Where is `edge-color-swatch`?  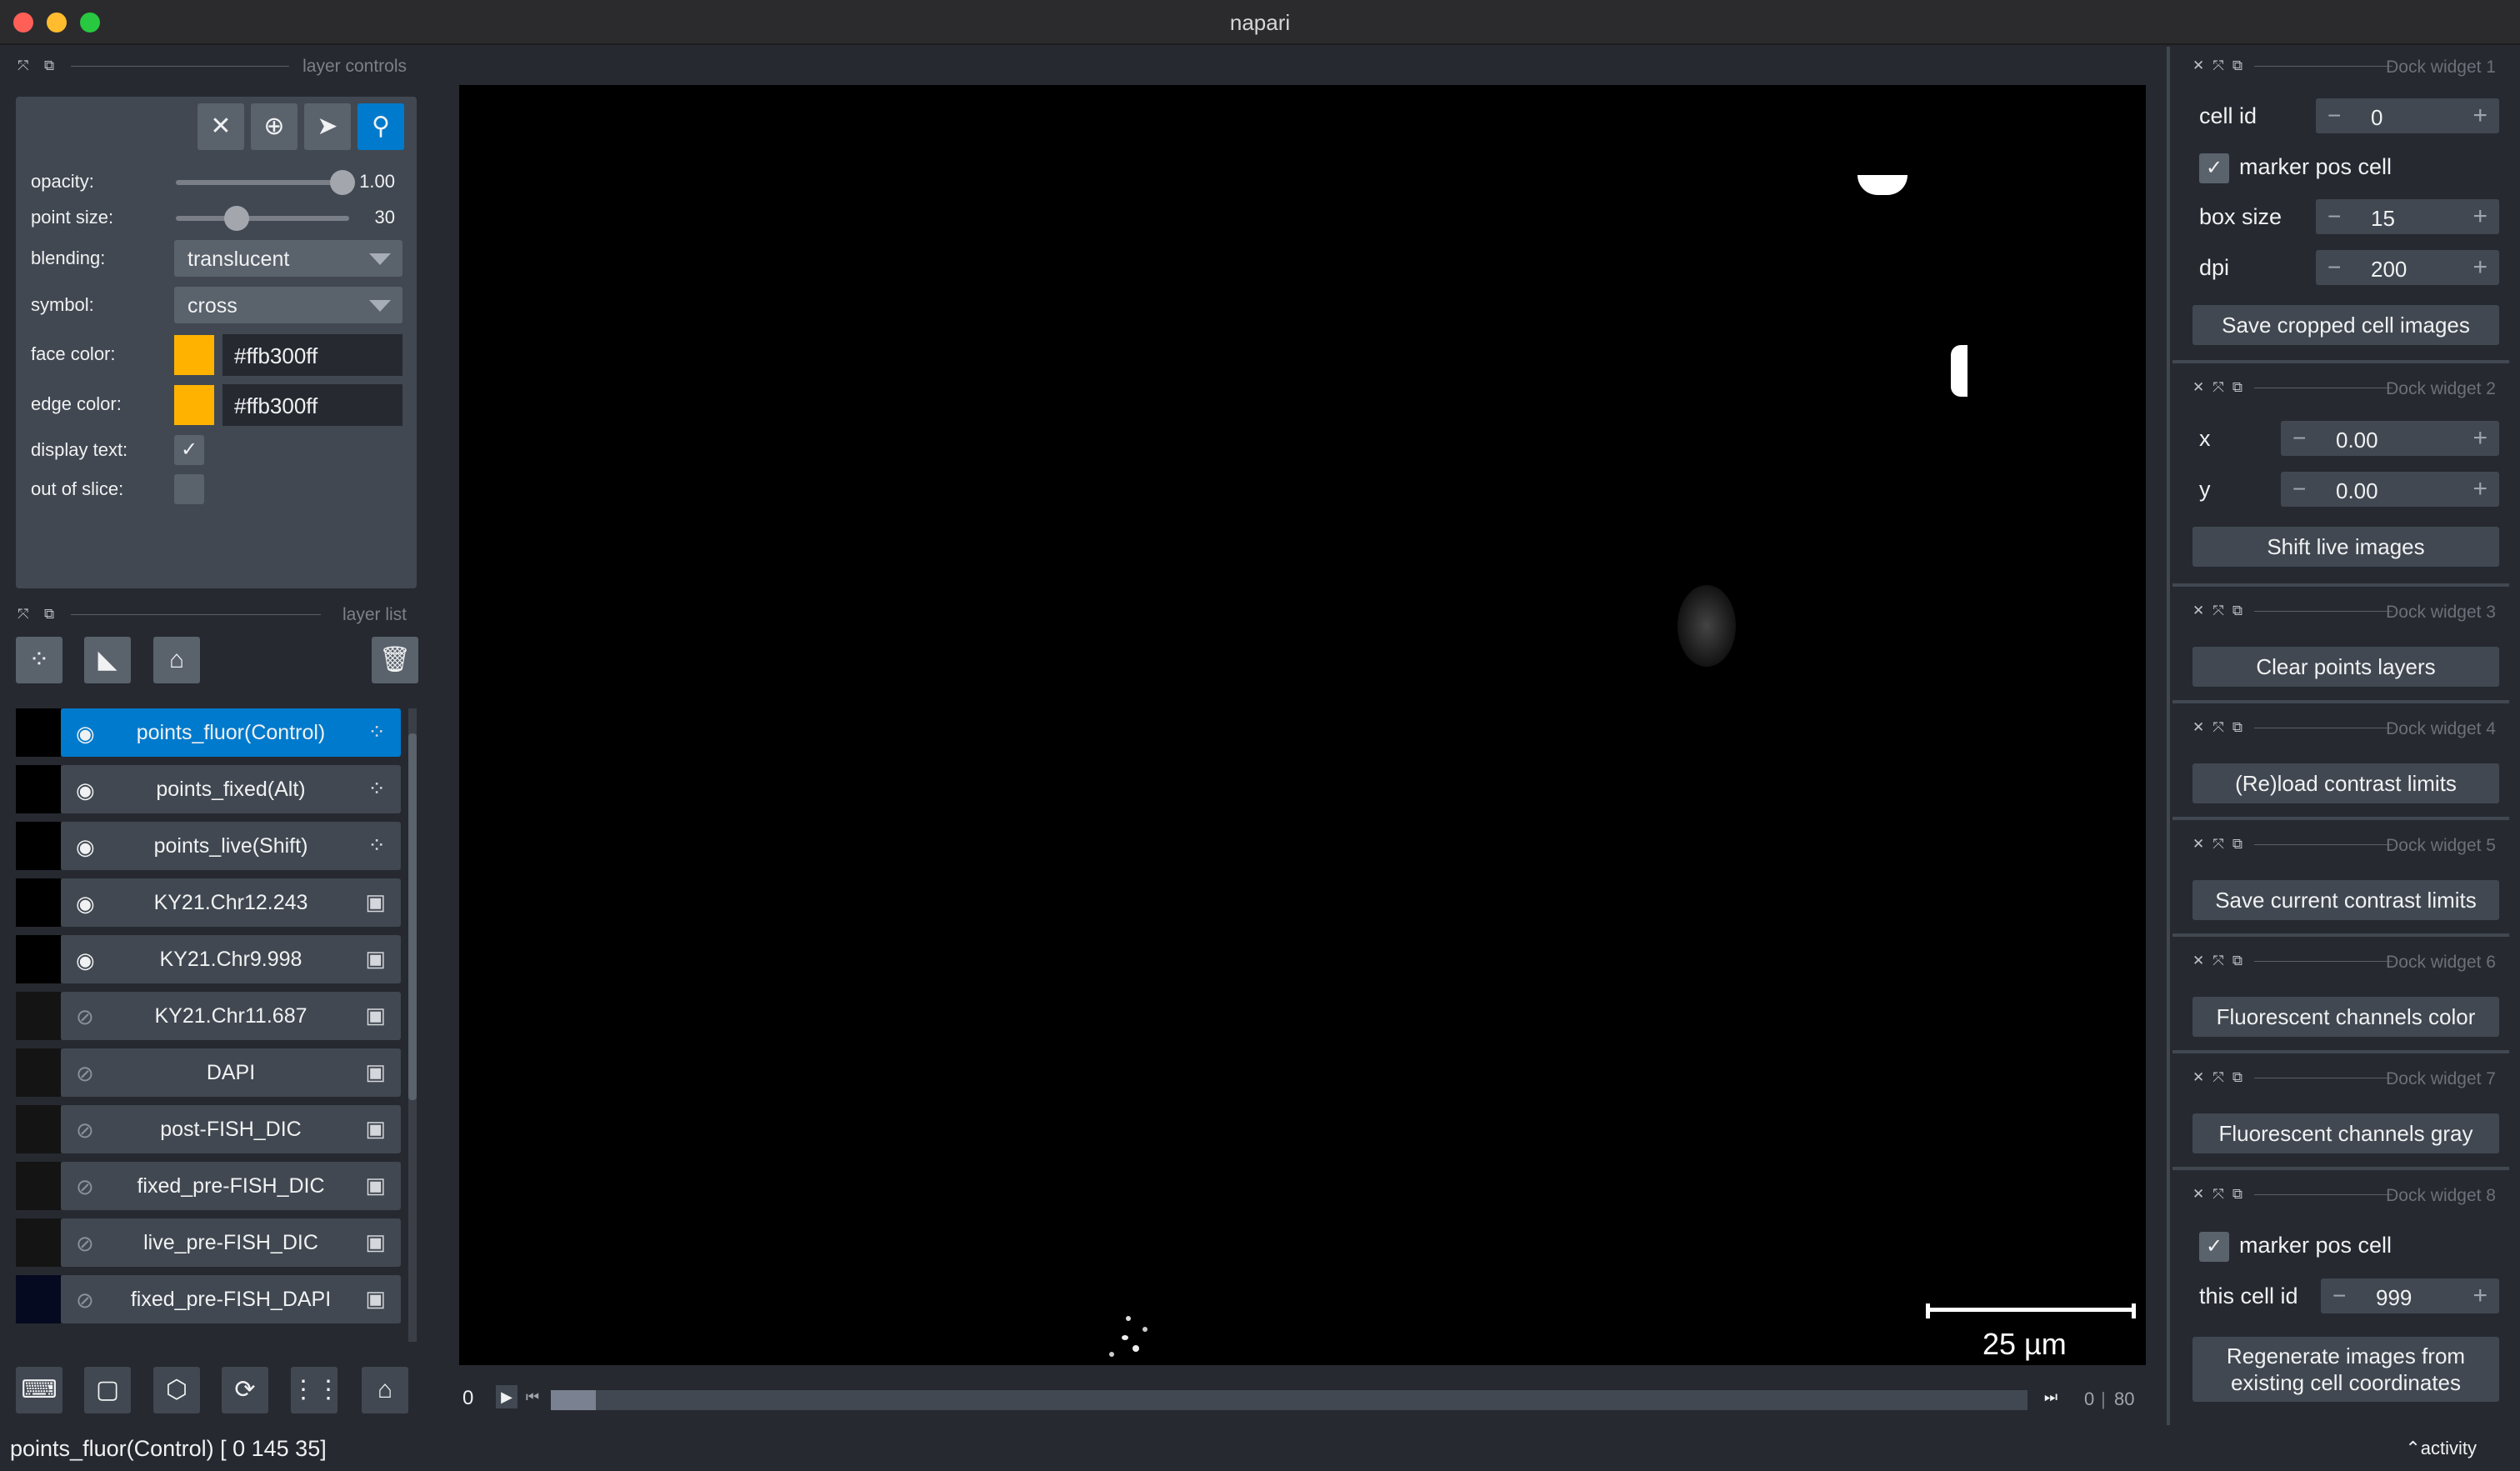
edge-color-swatch is located at coordinates (194, 405).